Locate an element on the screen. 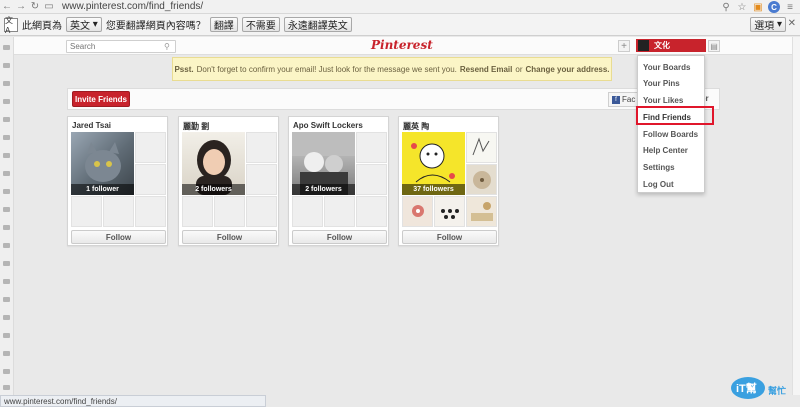 This screenshot has width=800, height=407. invite-friends-button: Invite Friends is located at coordinates (101, 99).